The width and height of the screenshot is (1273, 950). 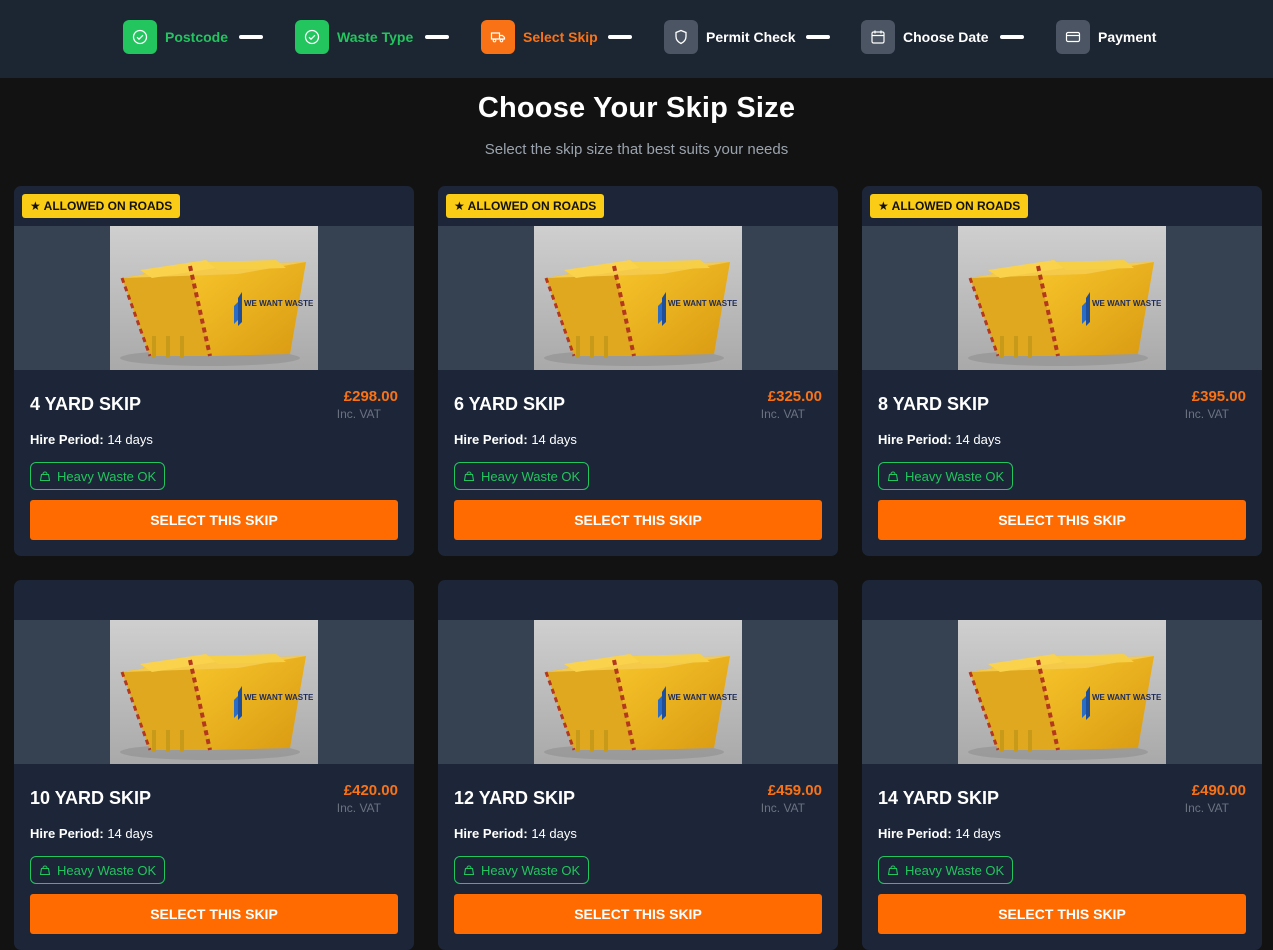 I want to click on credit-card-icon, so click(x=1073, y=37).